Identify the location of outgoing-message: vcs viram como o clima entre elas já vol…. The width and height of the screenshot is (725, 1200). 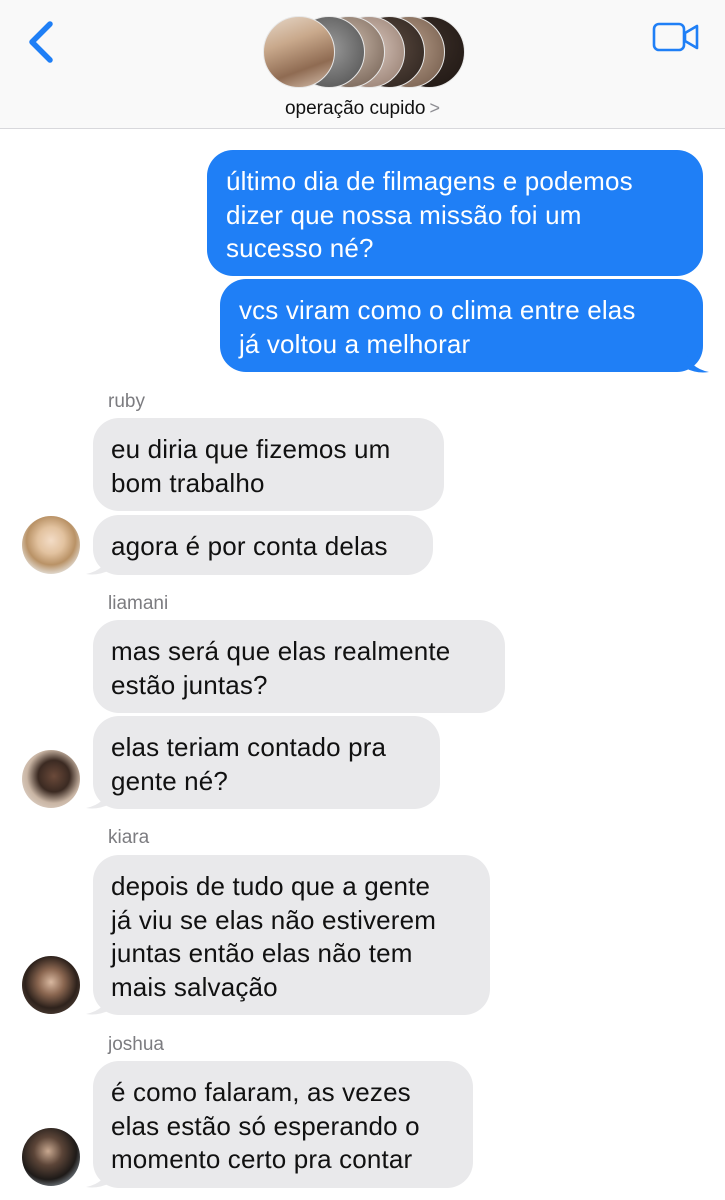
(461, 325).